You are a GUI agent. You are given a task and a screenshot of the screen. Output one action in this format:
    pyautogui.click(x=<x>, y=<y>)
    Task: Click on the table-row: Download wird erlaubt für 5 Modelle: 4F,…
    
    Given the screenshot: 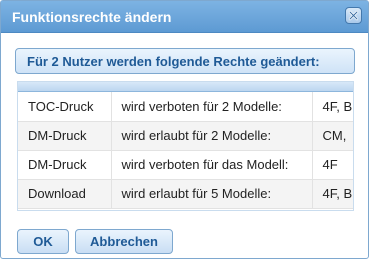 What is the action you would take?
    pyautogui.click(x=185, y=194)
    